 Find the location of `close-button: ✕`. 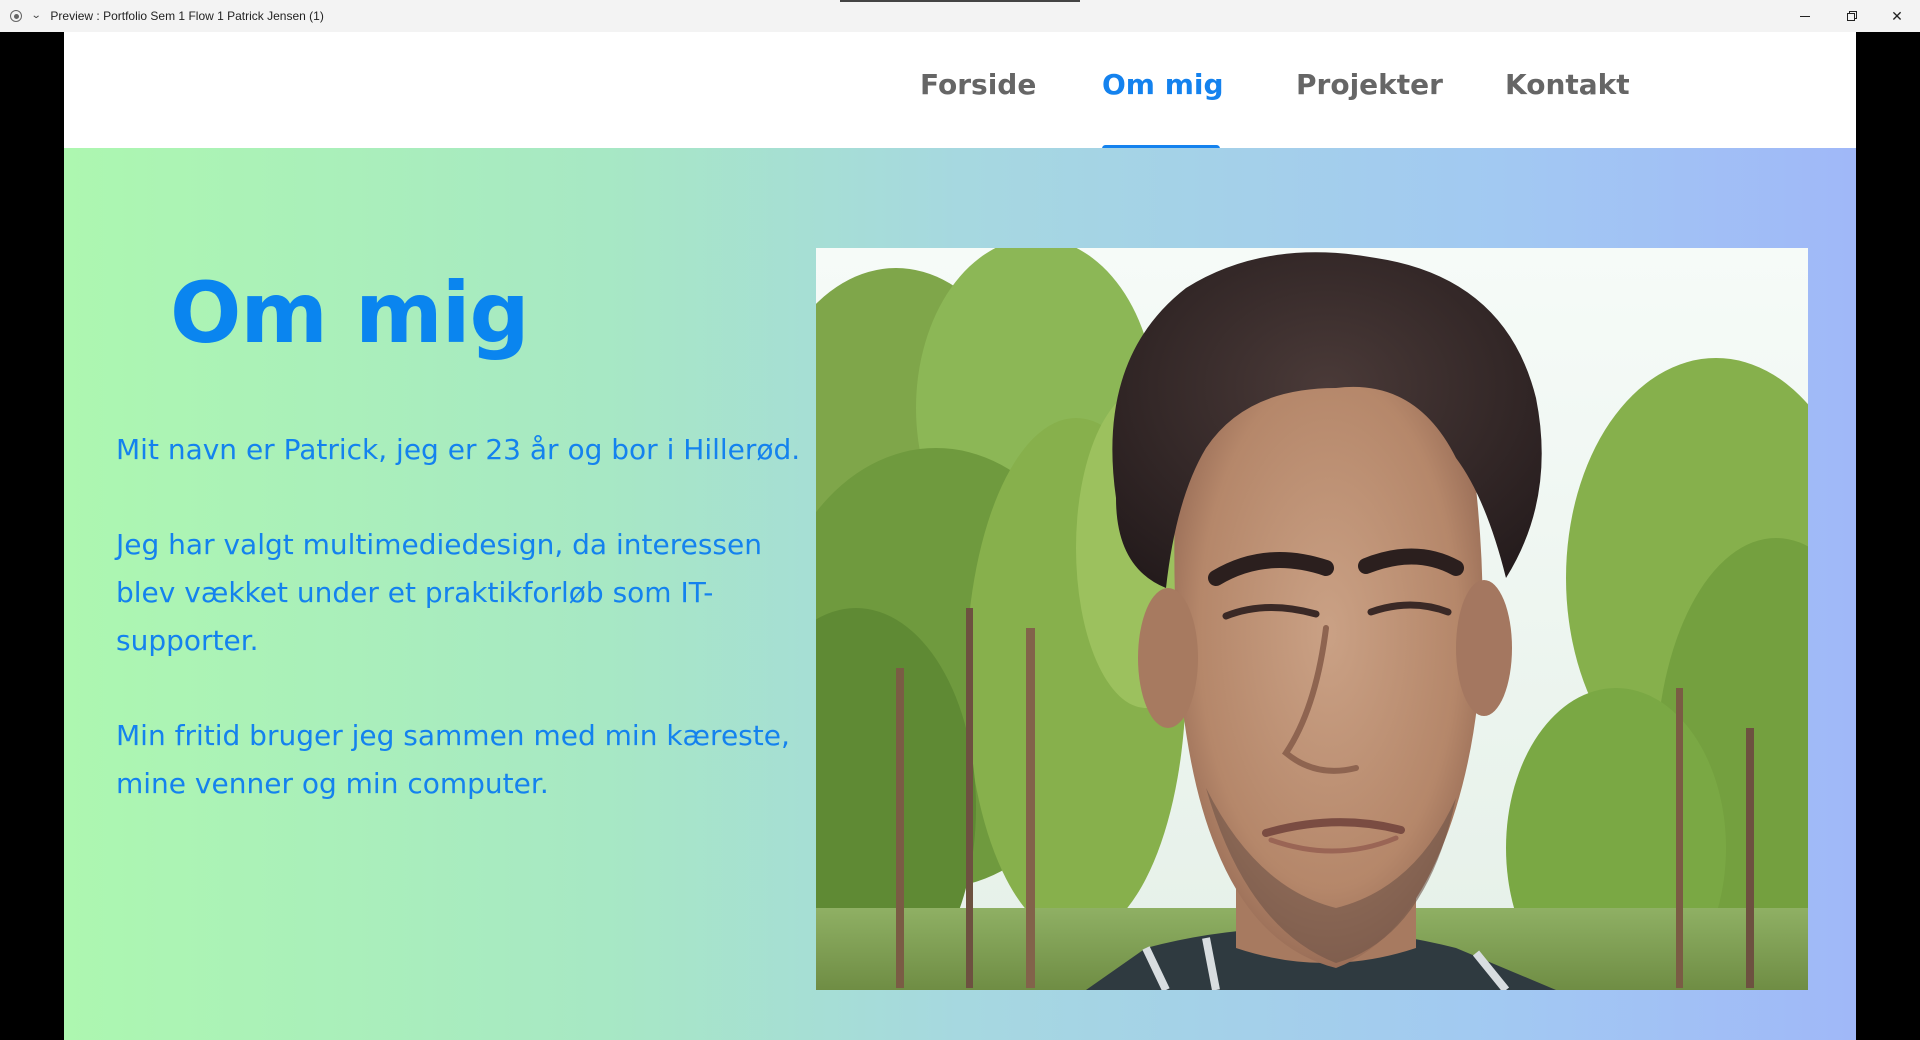

close-button: ✕ is located at coordinates (1897, 16).